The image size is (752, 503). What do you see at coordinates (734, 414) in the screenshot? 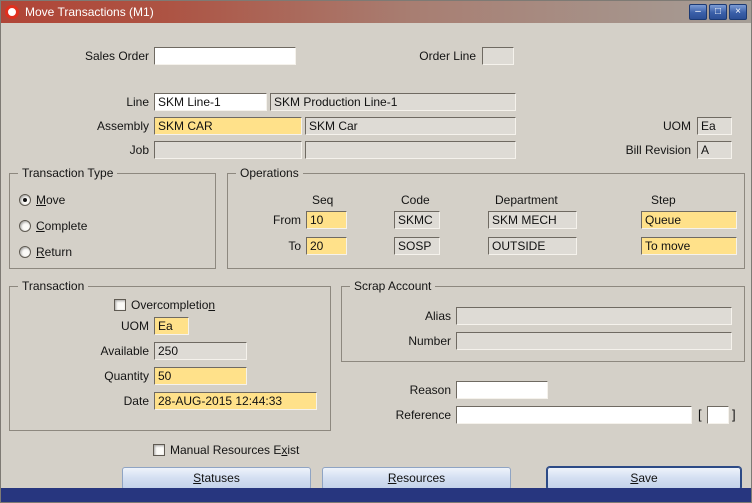
I see `flexfield-close-bracket: ]` at bounding box center [734, 414].